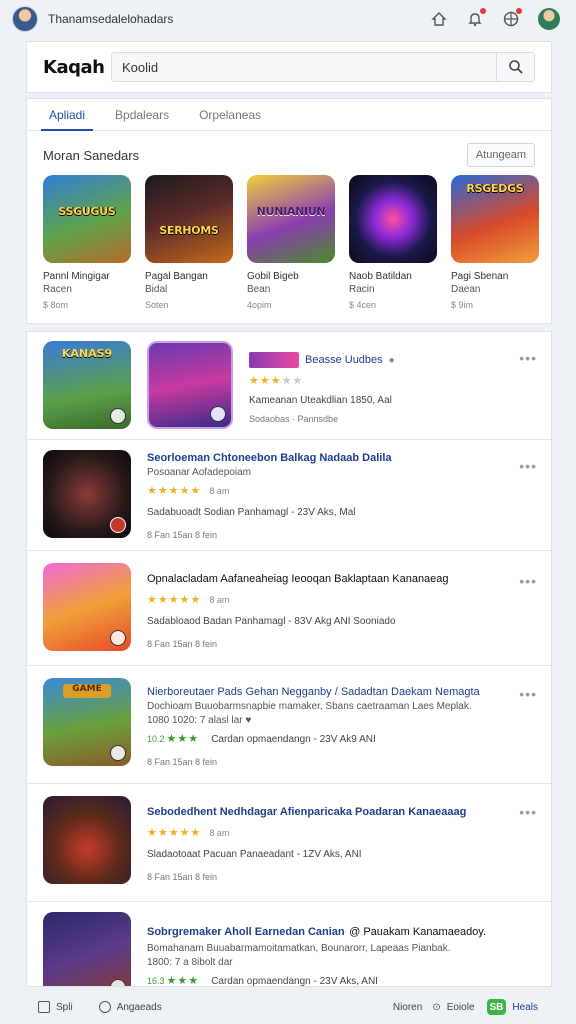  I want to click on link-icon: ⊙, so click(436, 1007).